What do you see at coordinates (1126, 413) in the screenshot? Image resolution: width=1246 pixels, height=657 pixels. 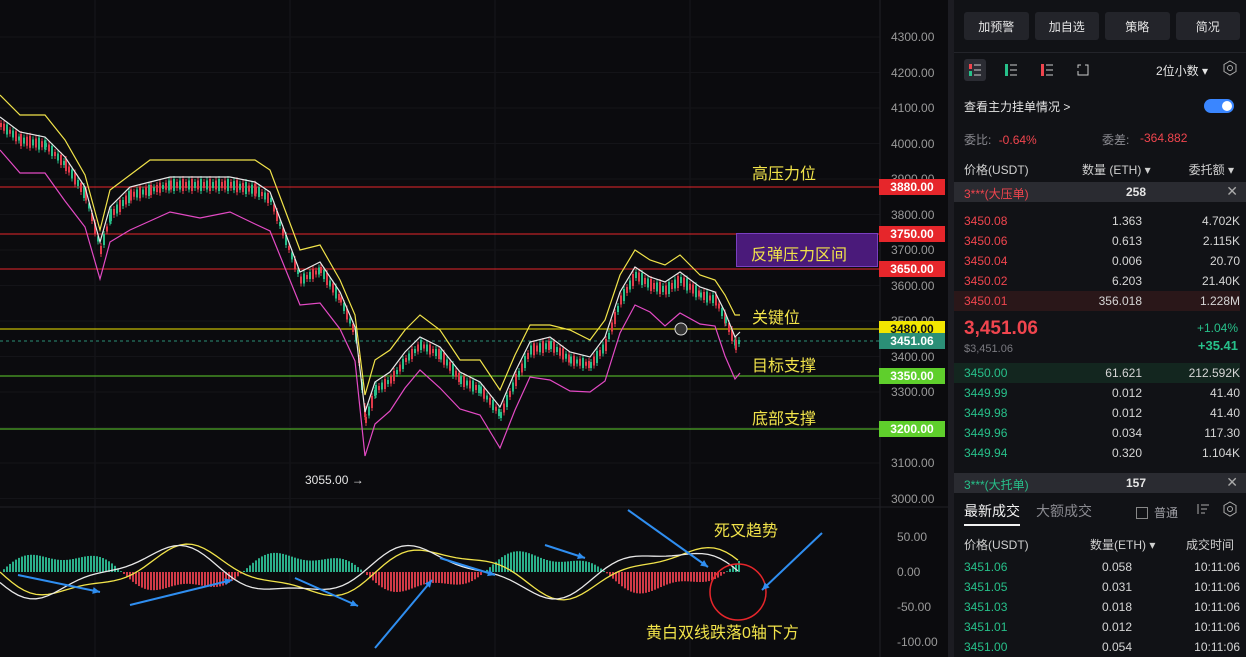 I see `bid-qty: 0.012` at bounding box center [1126, 413].